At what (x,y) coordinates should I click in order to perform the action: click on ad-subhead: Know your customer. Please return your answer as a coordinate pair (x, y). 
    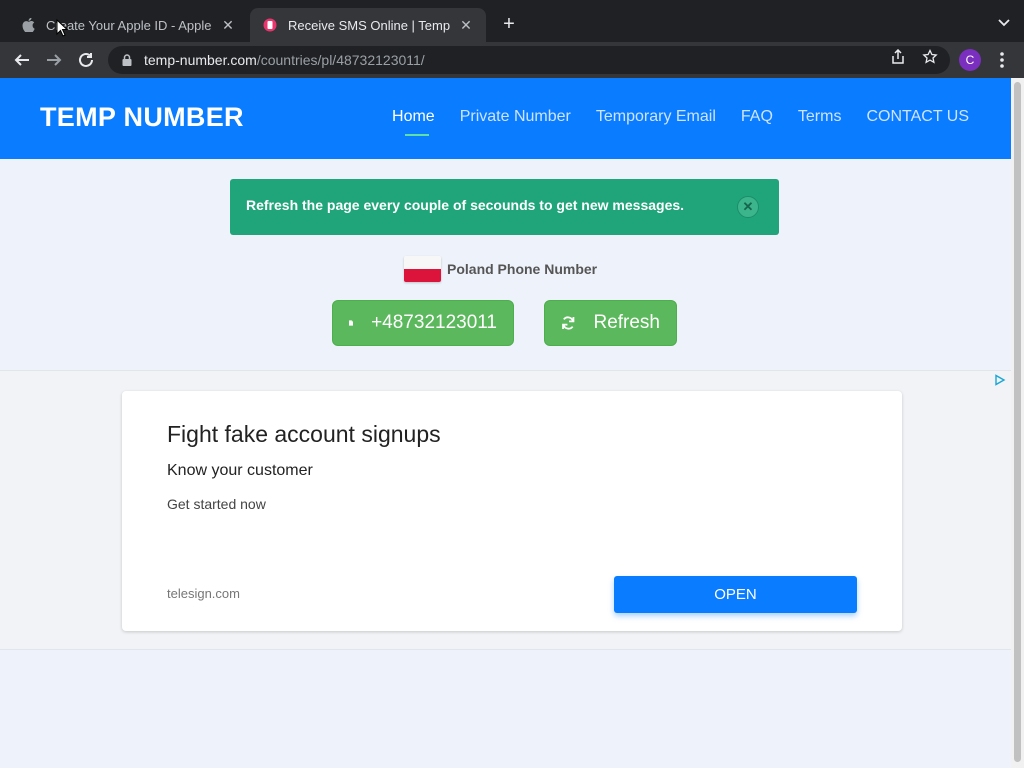
    Looking at the image, I should click on (240, 470).